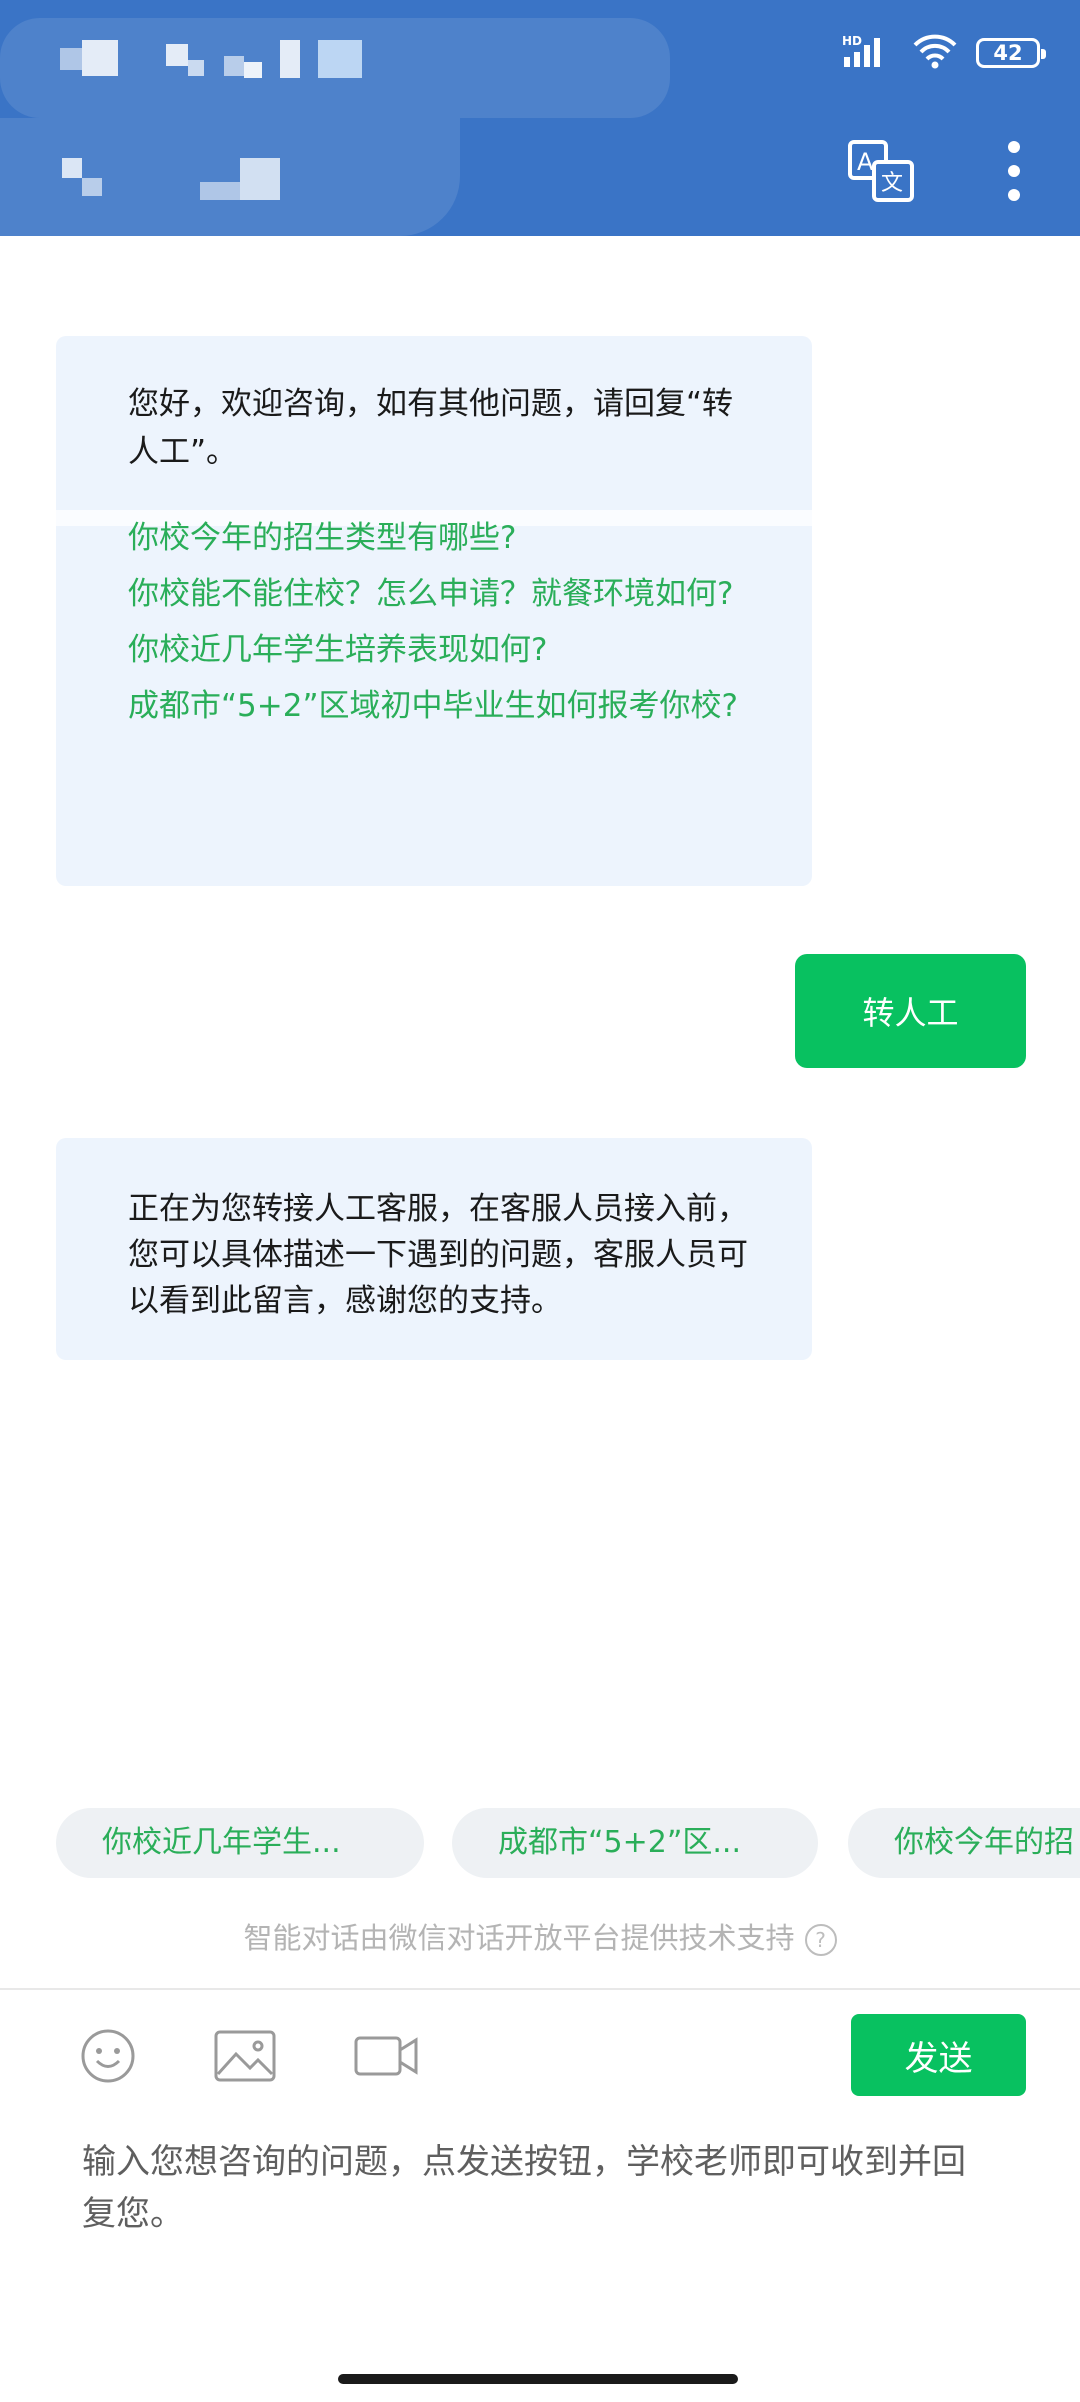 Image resolution: width=1080 pixels, height=2402 pixels. Describe the element at coordinates (1008, 53) in the screenshot. I see `battery-level: 42` at that location.